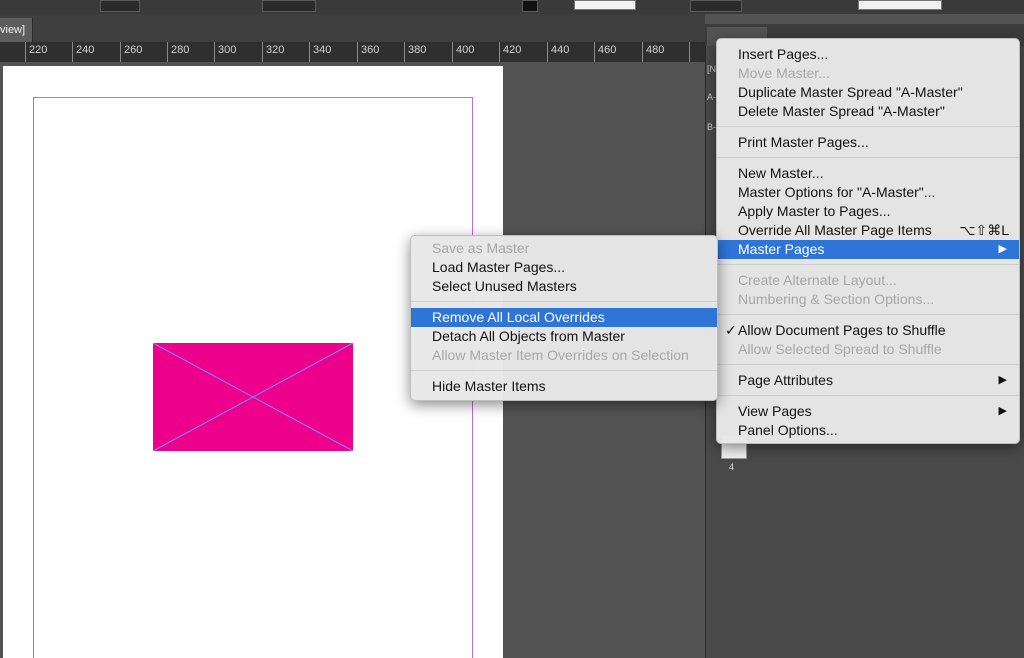 The height and width of the screenshot is (658, 1024). I want to click on frame-size-field, so click(900, 5).